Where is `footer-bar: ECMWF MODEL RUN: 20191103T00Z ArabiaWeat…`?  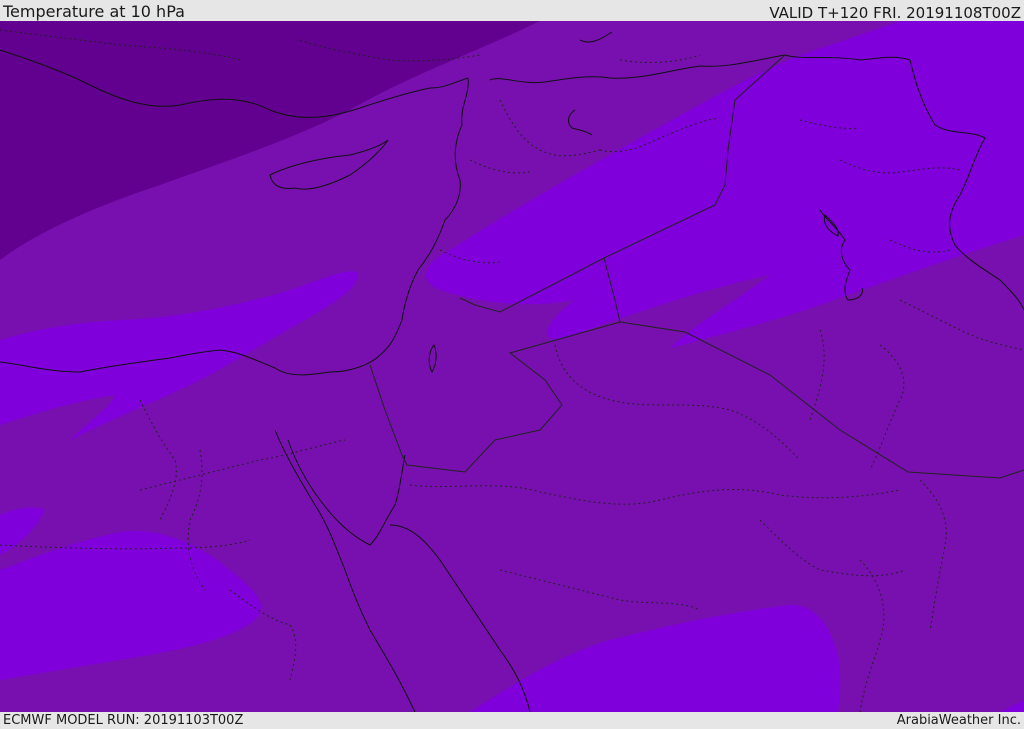 footer-bar: ECMWF MODEL RUN: 20191103T00Z ArabiaWeat… is located at coordinates (512, 720).